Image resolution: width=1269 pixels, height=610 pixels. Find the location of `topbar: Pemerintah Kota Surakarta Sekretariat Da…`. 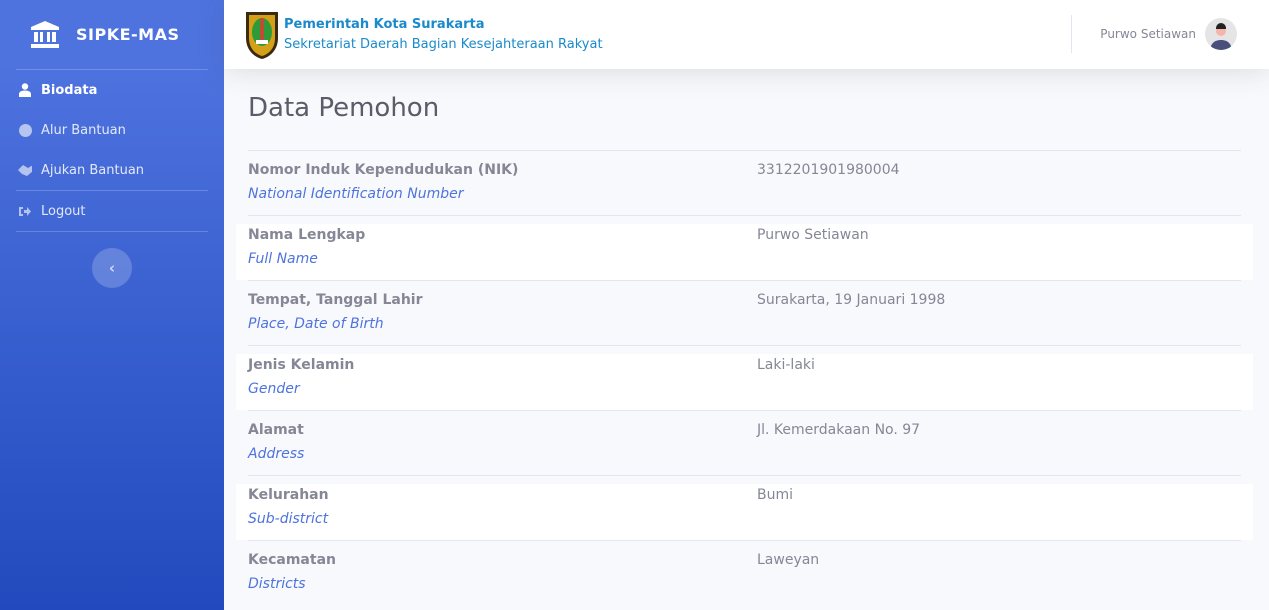

topbar: Pemerintah Kota Surakarta Sekretariat Da… is located at coordinates (746, 34).